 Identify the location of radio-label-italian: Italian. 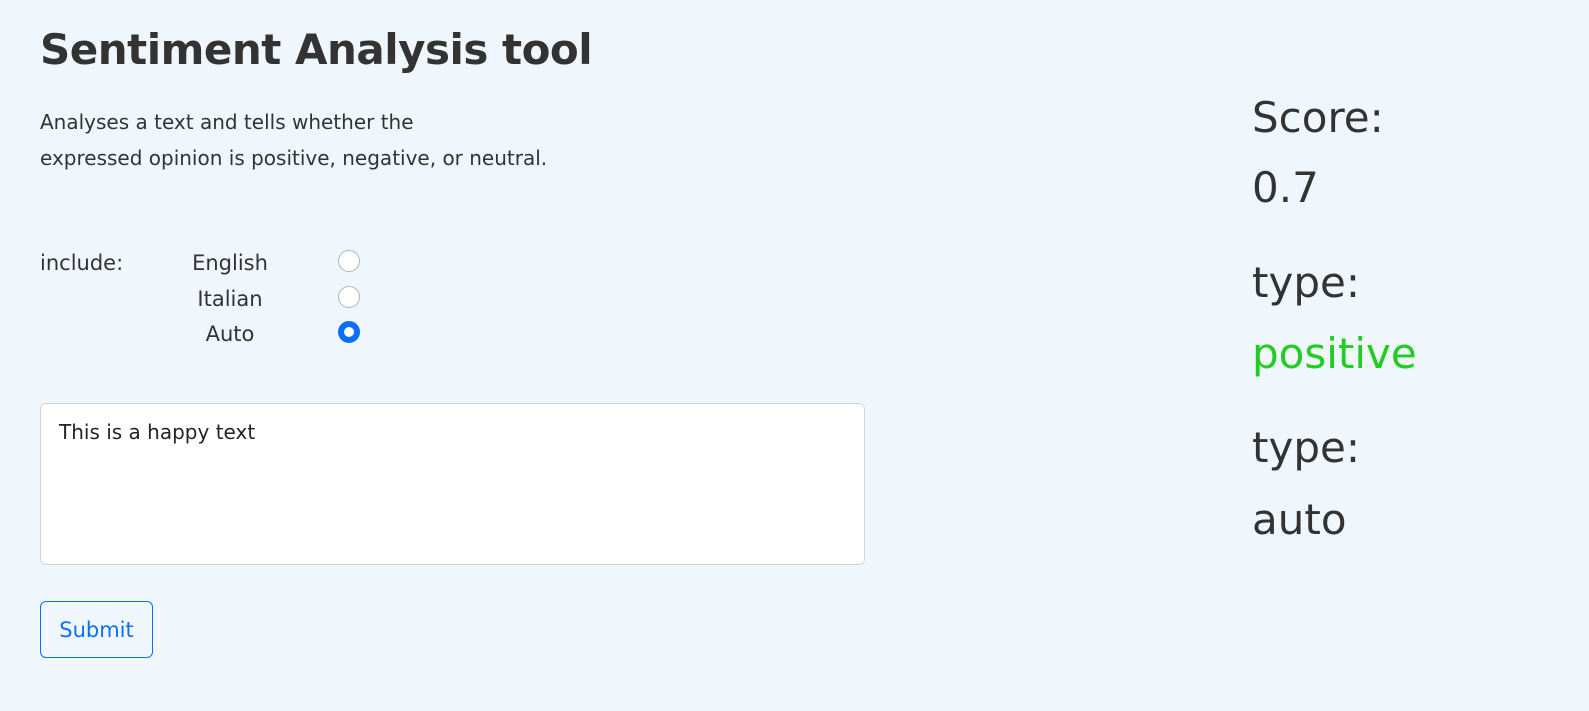
(230, 299).